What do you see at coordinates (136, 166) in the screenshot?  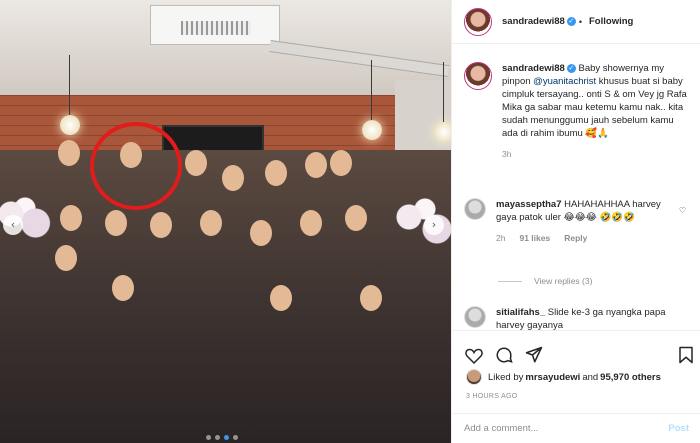 I see `highlight-circle` at bounding box center [136, 166].